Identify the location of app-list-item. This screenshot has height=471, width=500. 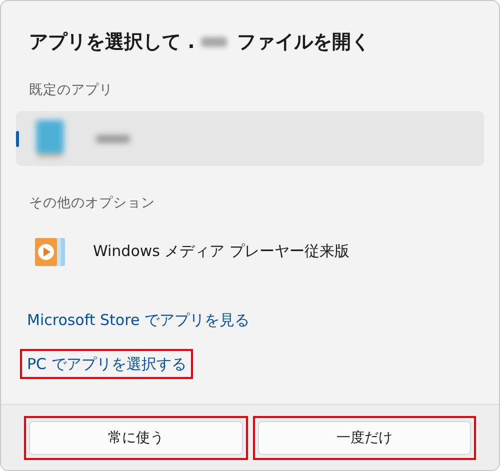
(250, 138).